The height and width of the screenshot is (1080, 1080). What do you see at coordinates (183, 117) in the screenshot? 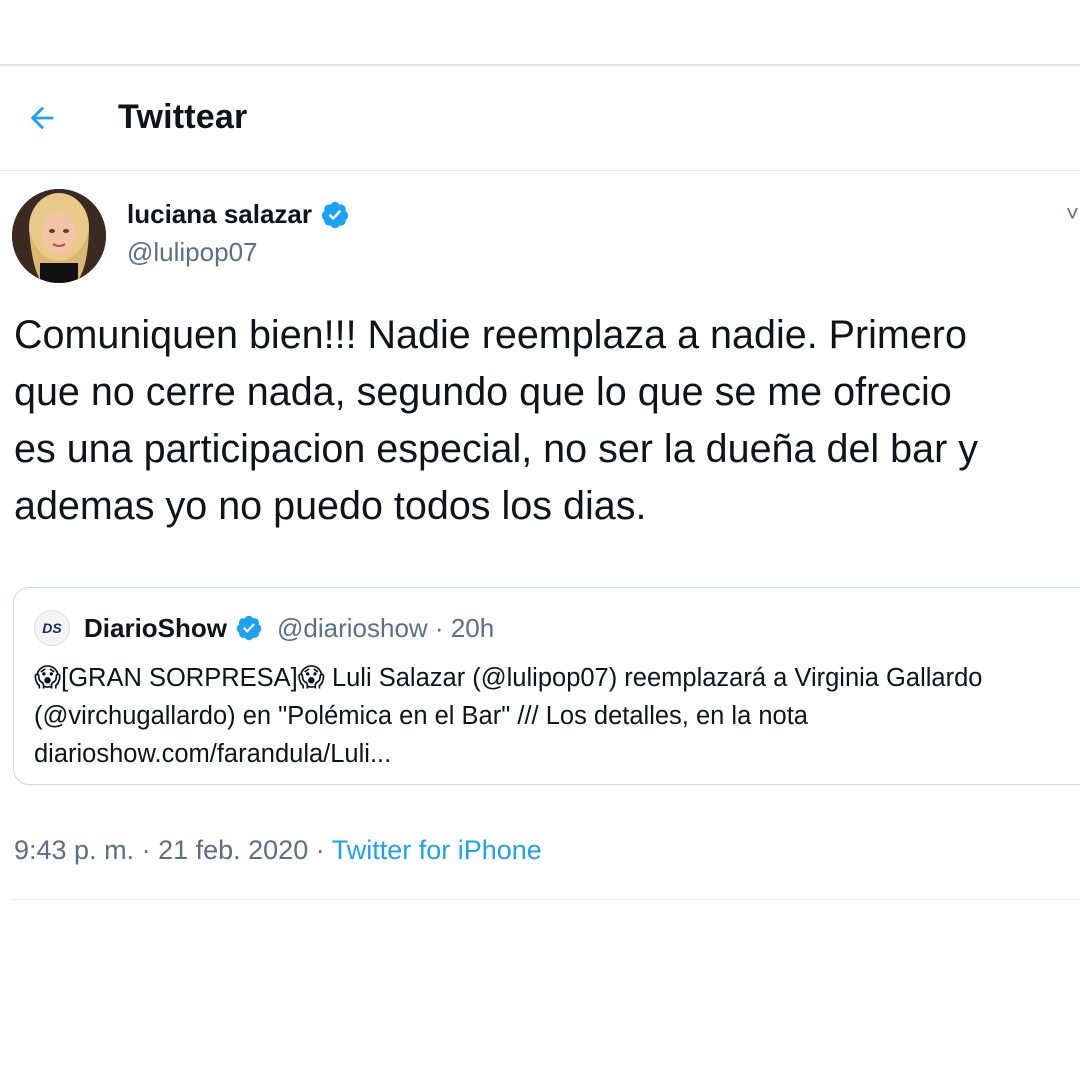
I see `page-title: Twittear` at bounding box center [183, 117].